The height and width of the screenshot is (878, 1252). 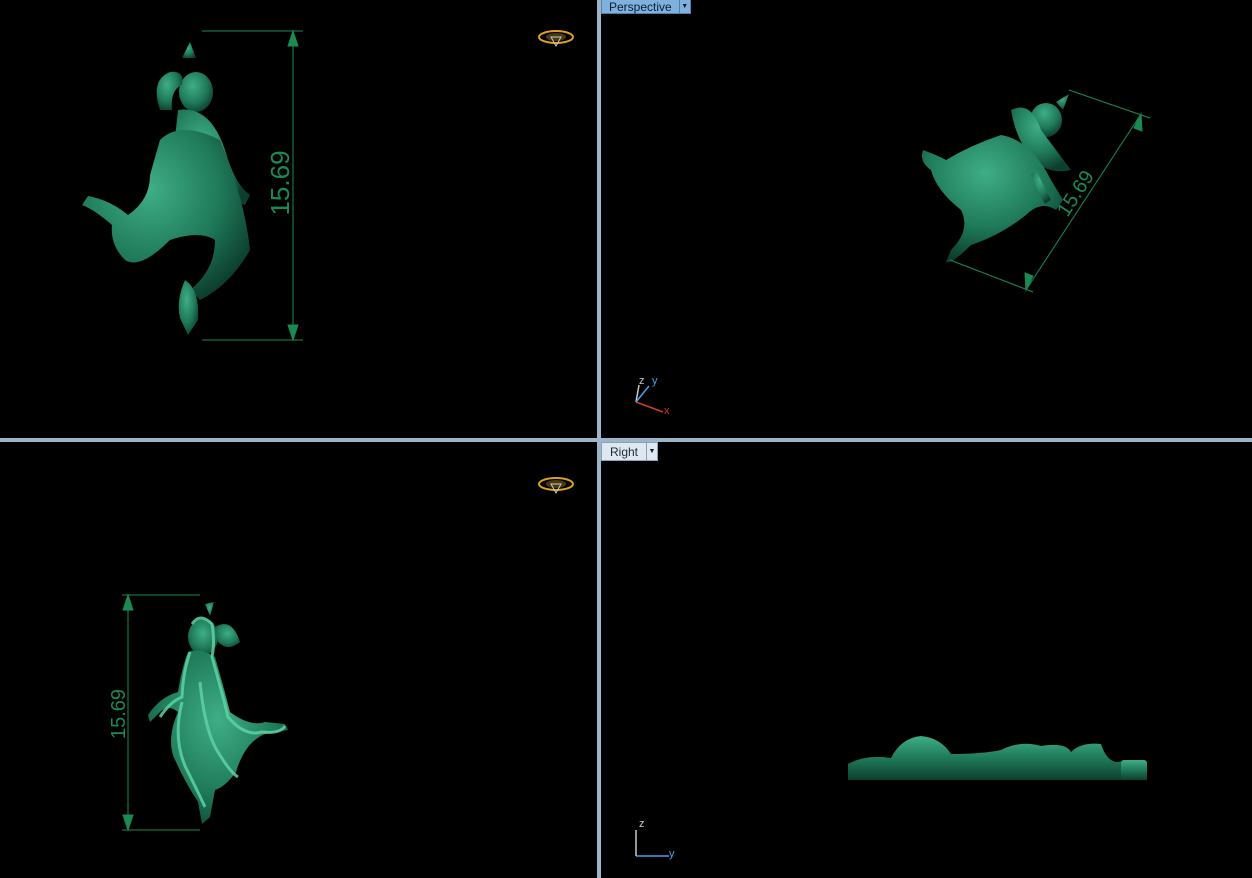 I want to click on viewport-canvas, so click(x=891, y=796).